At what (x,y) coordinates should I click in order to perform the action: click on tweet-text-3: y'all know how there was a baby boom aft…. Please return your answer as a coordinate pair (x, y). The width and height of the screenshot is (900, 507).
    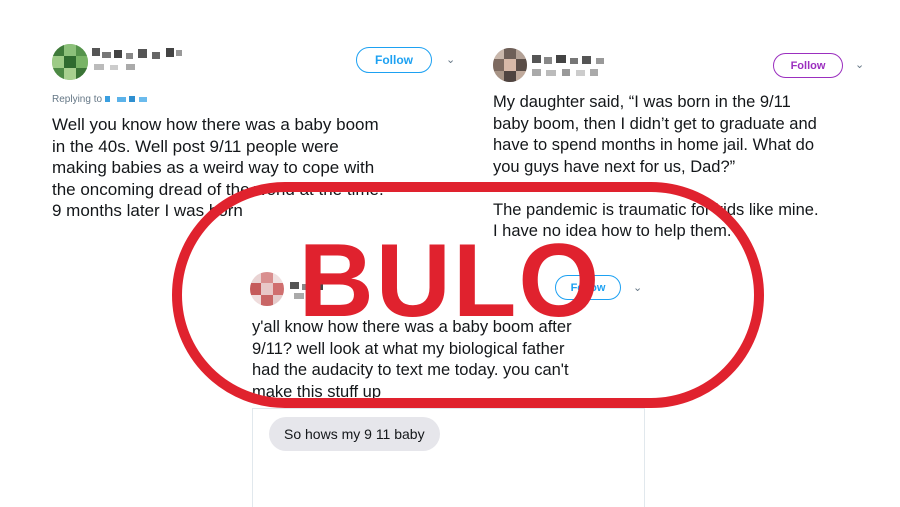
    Looking at the image, I should click on (412, 359).